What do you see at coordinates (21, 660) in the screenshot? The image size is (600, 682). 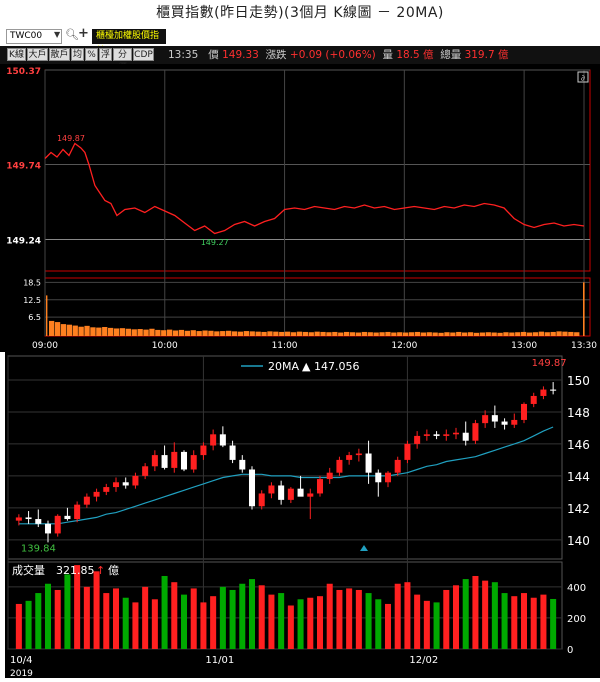 I see `kline-date-label: 10/4` at bounding box center [21, 660].